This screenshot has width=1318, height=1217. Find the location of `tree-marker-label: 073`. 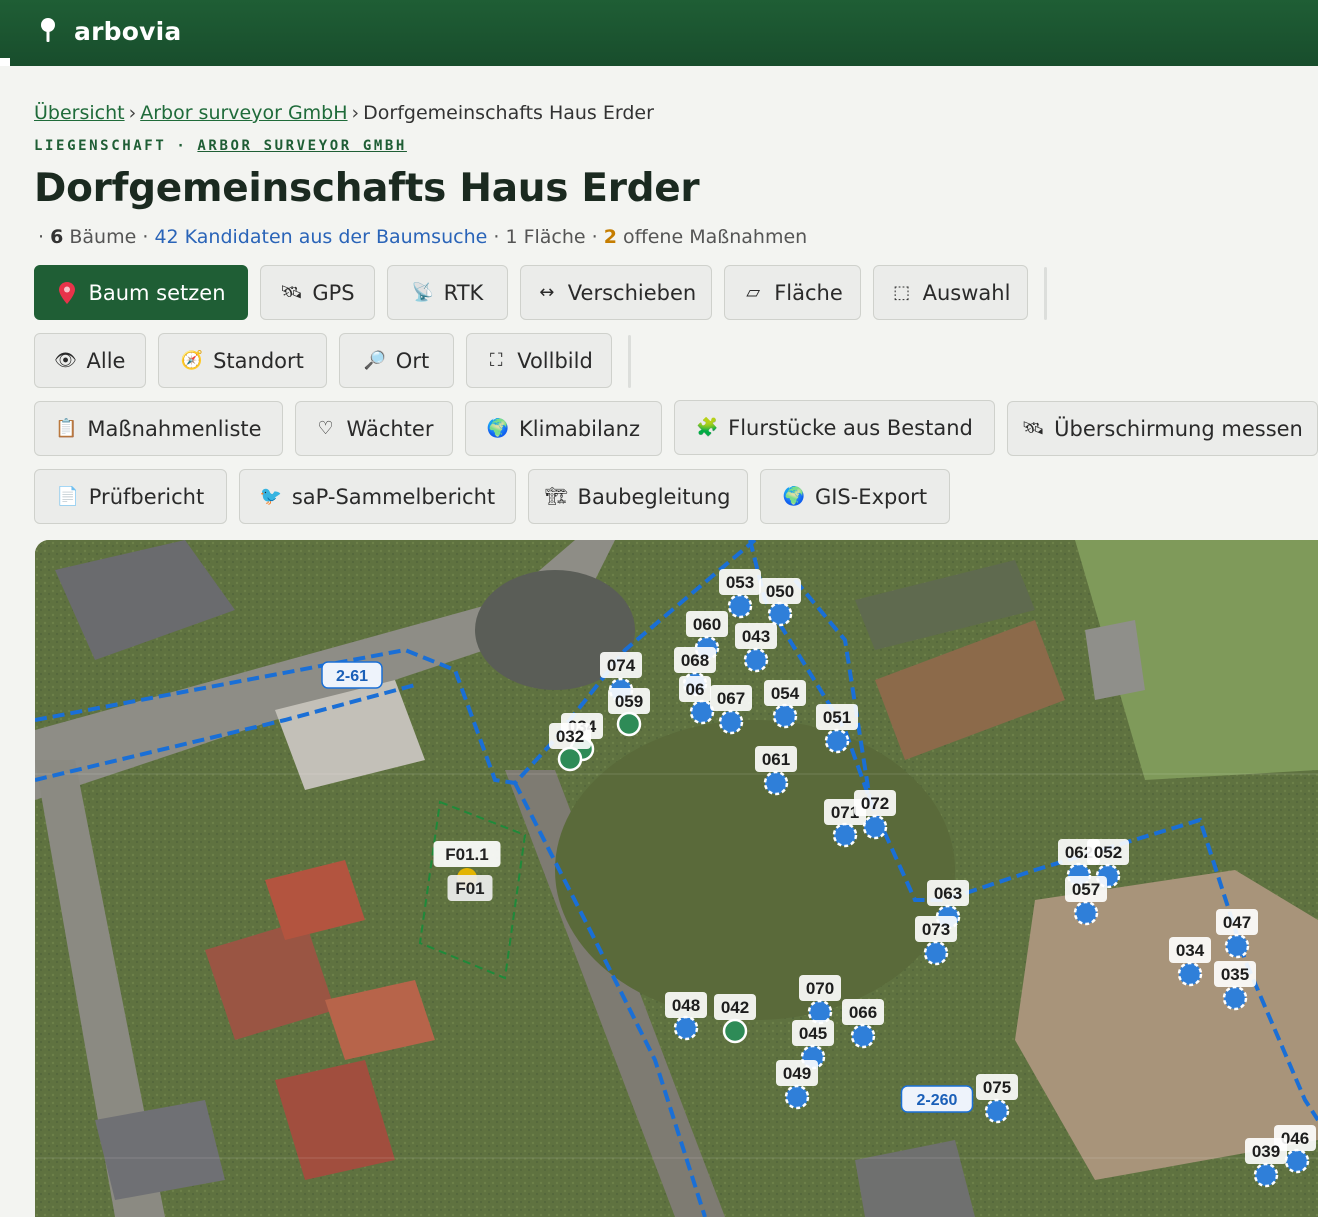

tree-marker-label: 073 is located at coordinates (936, 929).